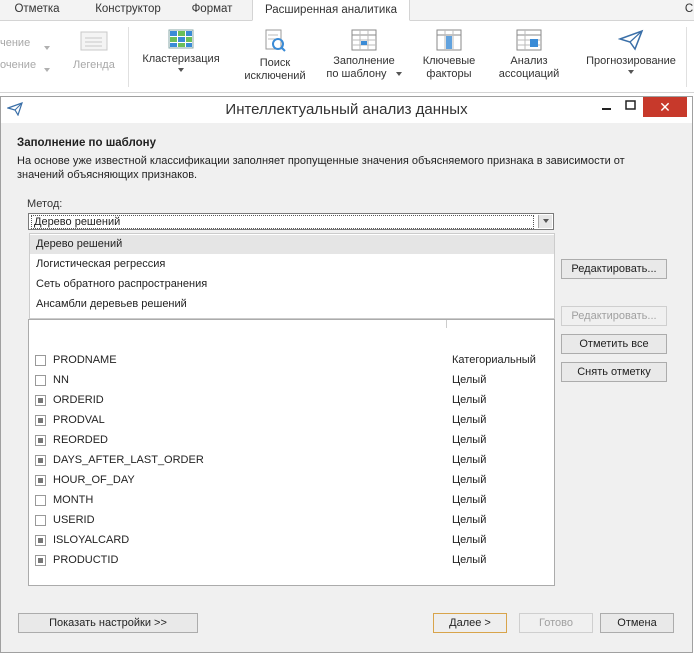 The image size is (694, 653). I want to click on table-row: PRODVAL Целый, so click(291, 421).